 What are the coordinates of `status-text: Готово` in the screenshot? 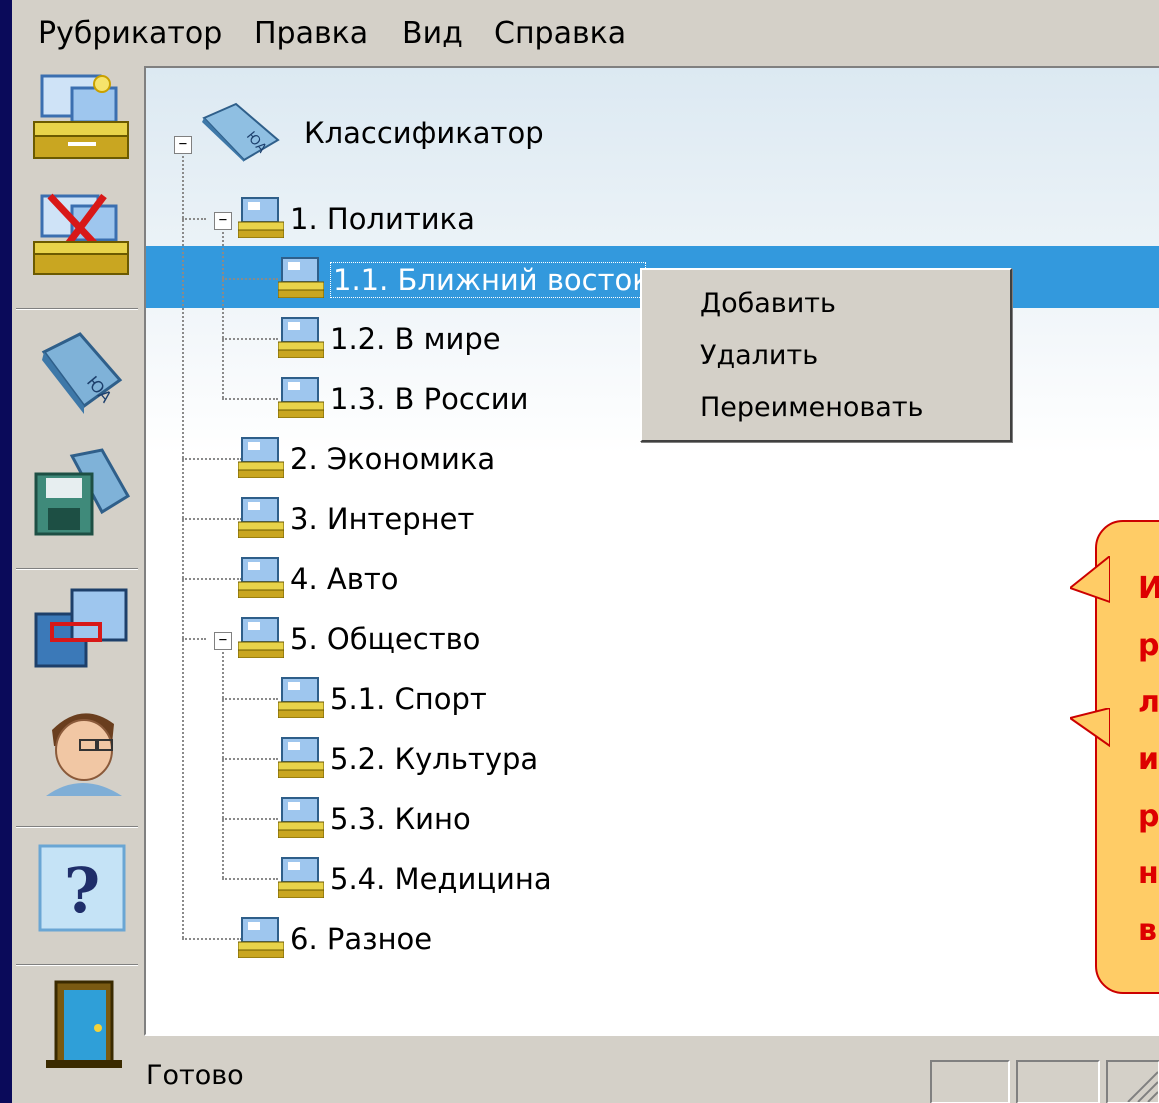 It's located at (195, 1075).